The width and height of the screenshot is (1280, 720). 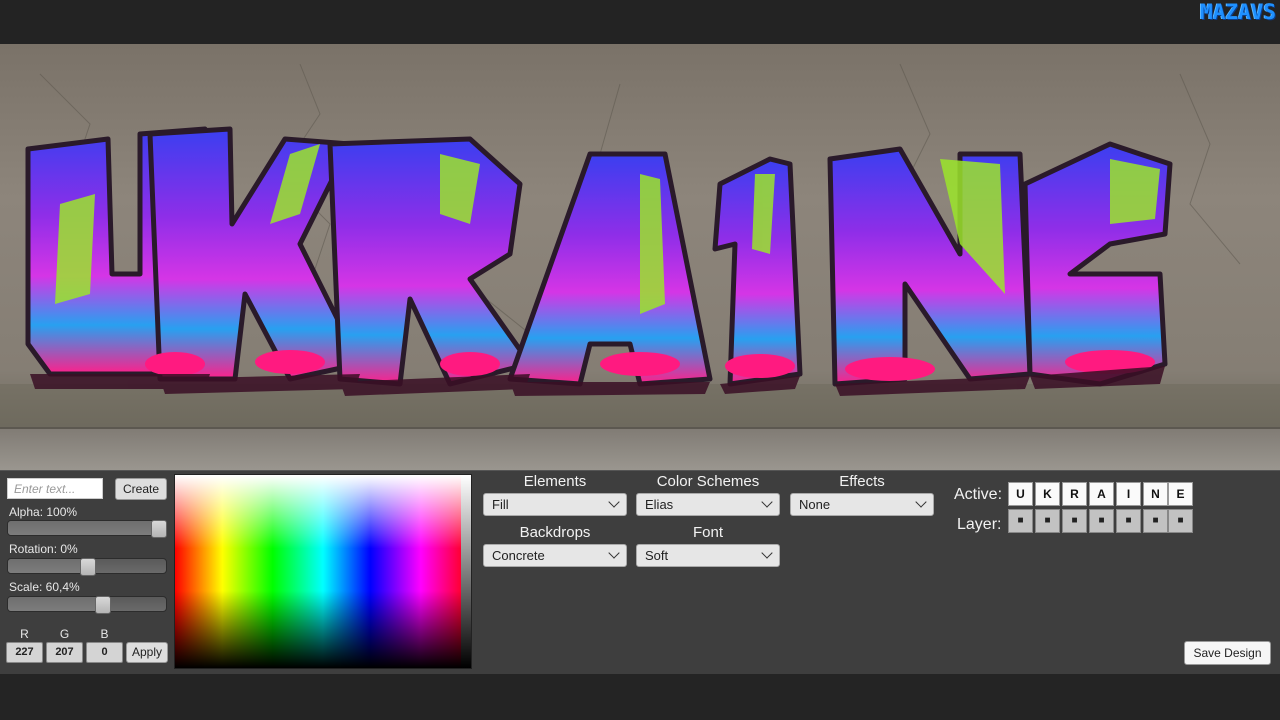 I want to click on color-schemes-header: Color Schemes, so click(x=708, y=481).